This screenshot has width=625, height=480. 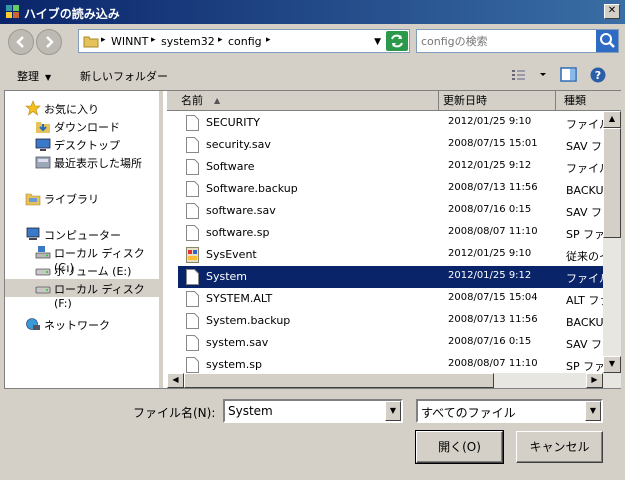 What do you see at coordinates (303, 101) in the screenshot?
I see `column-header-name: 名前` at bounding box center [303, 101].